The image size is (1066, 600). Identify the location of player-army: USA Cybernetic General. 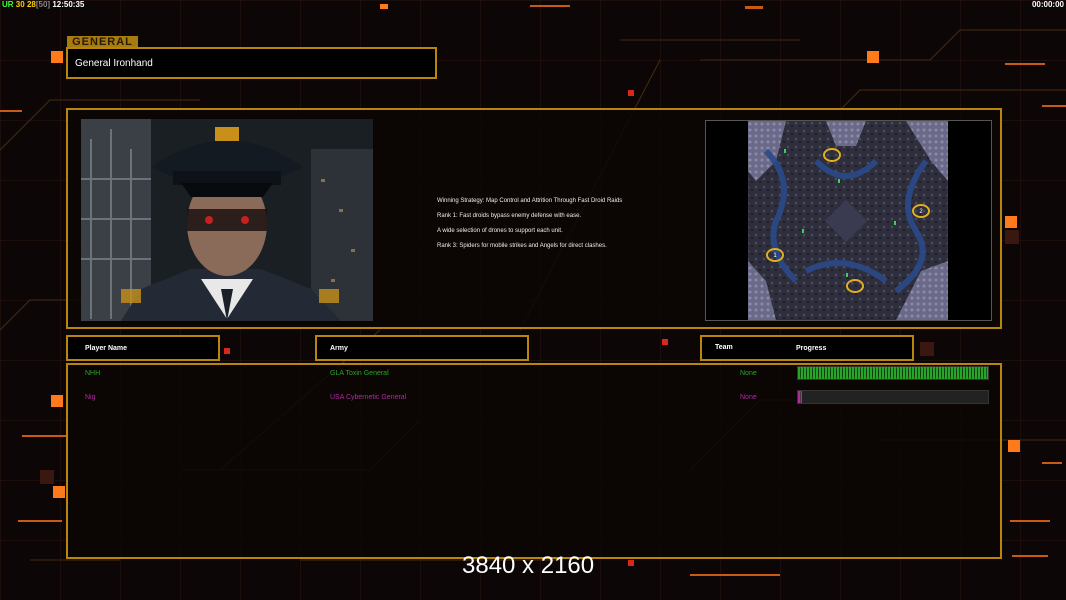
(368, 397).